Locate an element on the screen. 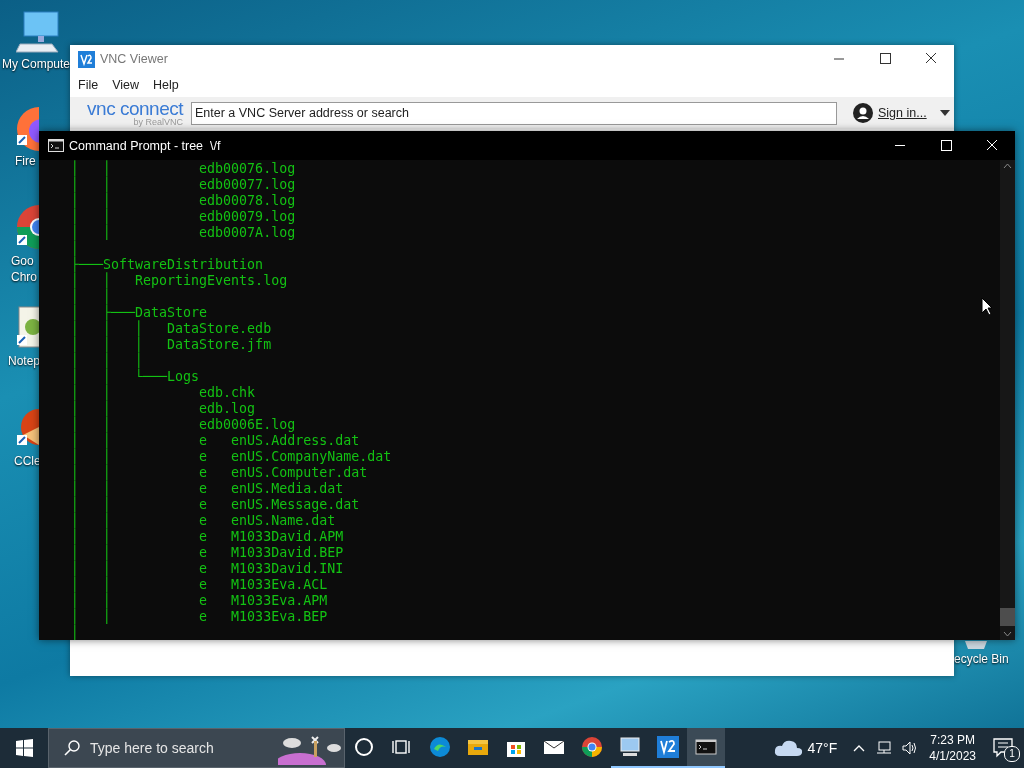 The width and height of the screenshot is (1024, 768). notification-count-badge: 1 is located at coordinates (1012, 754).